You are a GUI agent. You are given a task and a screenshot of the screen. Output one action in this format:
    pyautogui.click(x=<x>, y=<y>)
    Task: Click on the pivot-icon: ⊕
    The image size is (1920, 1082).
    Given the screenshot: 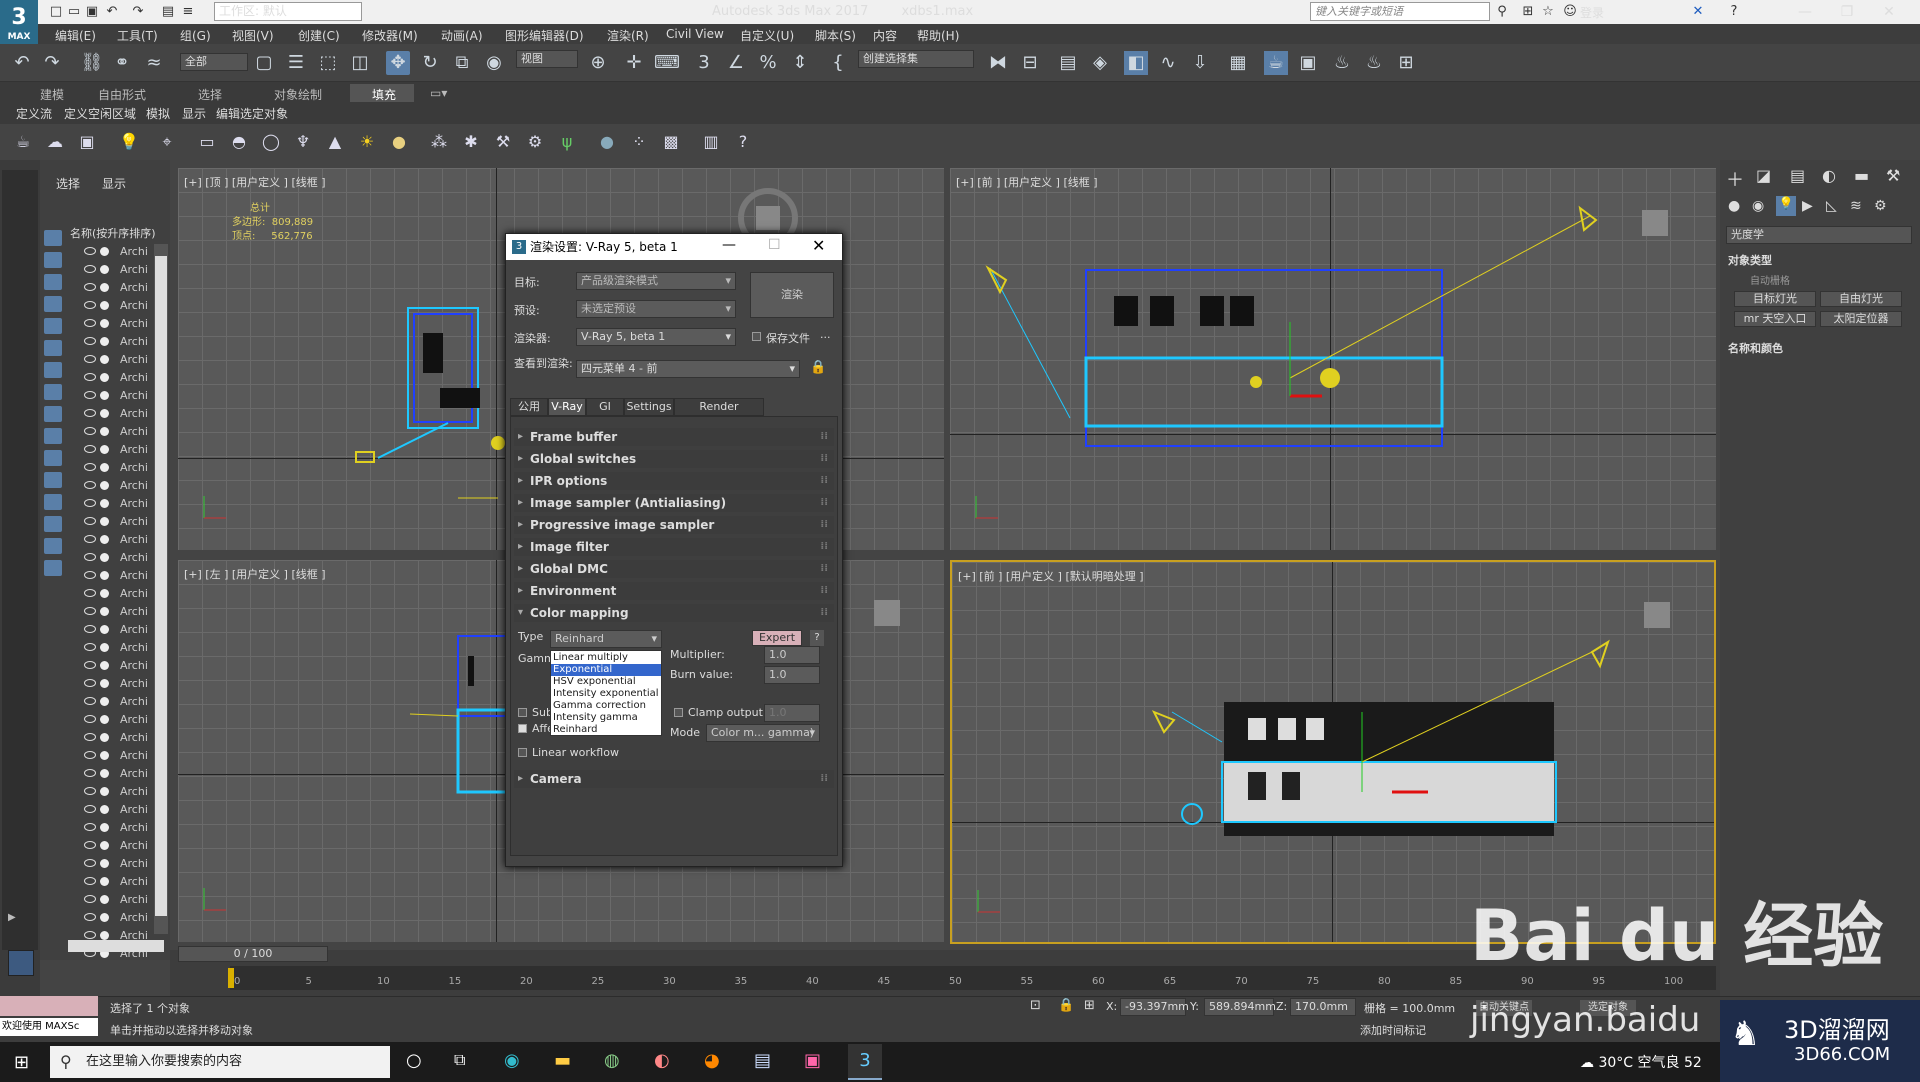 What is the action you would take?
    pyautogui.click(x=598, y=63)
    